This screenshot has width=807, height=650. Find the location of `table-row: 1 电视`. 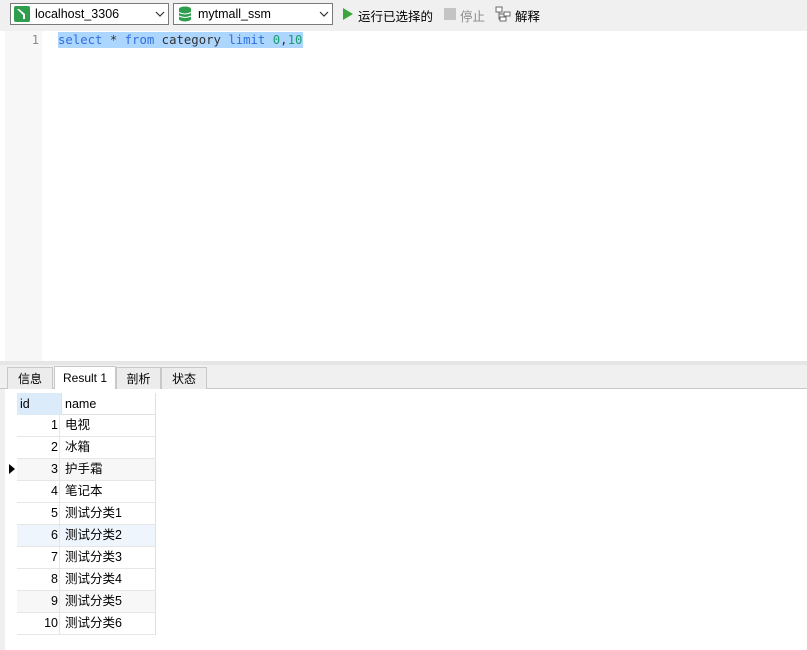

table-row: 1 电视 is located at coordinates (86, 426).